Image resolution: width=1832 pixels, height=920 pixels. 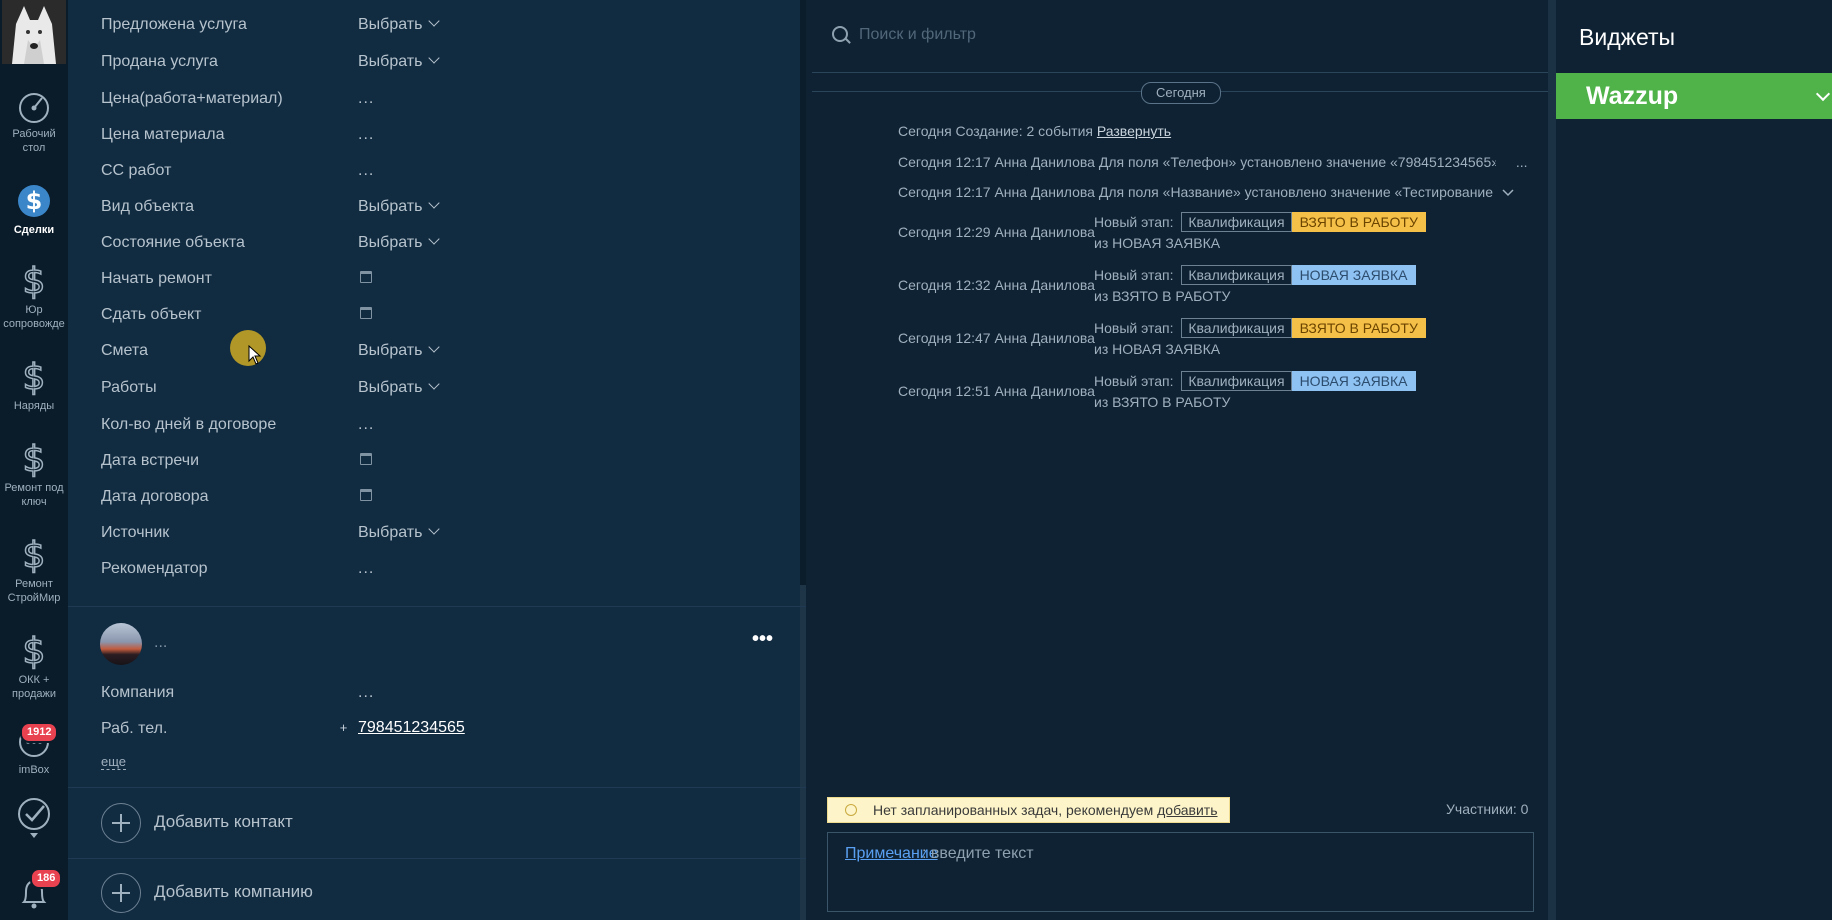 What do you see at coordinates (1134, 275) in the screenshot?
I see `stage-label: Новый этап:` at bounding box center [1134, 275].